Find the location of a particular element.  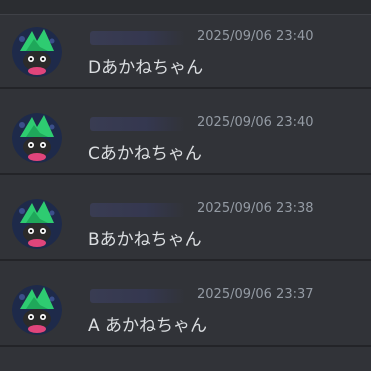

message-timestamp: 2025/09/06 23:38 is located at coordinates (255, 208).